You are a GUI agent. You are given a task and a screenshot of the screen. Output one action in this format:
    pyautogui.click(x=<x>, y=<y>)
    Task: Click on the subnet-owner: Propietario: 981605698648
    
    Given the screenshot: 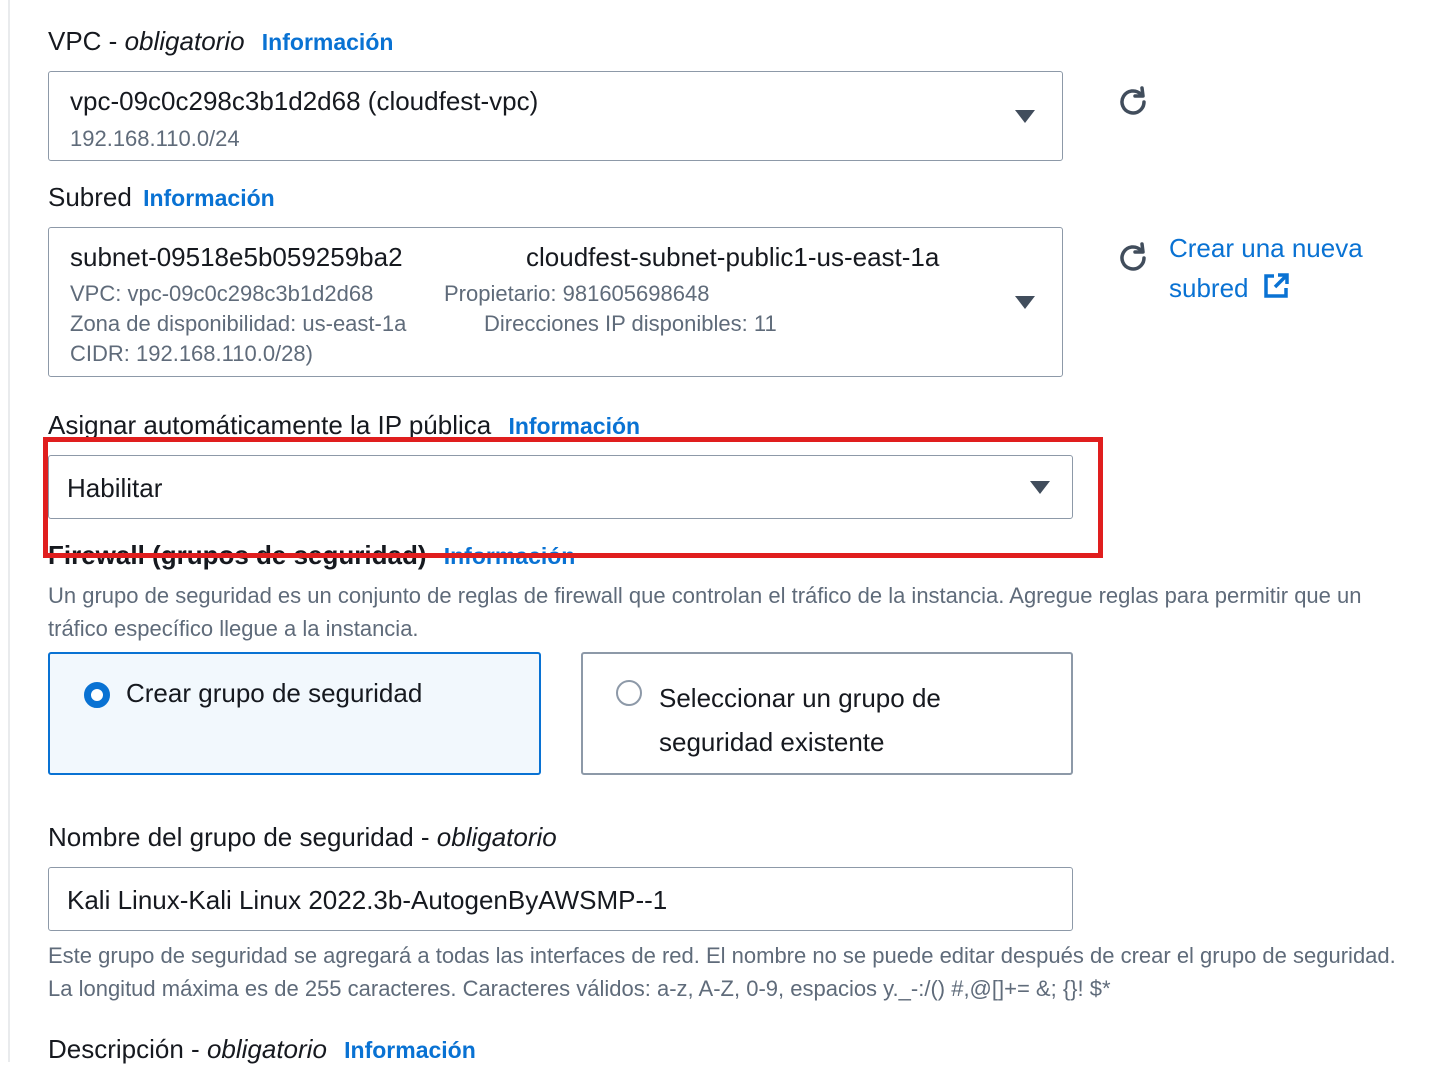 What is the action you would take?
    pyautogui.click(x=577, y=293)
    